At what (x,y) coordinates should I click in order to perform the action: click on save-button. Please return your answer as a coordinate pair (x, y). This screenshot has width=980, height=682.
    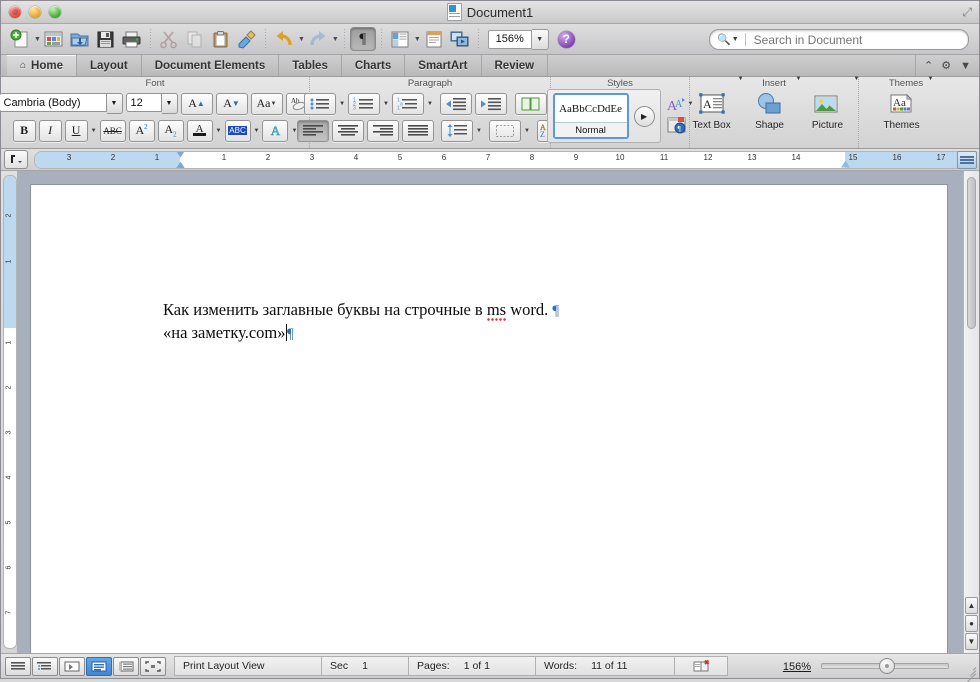
    Looking at the image, I should click on (106, 39).